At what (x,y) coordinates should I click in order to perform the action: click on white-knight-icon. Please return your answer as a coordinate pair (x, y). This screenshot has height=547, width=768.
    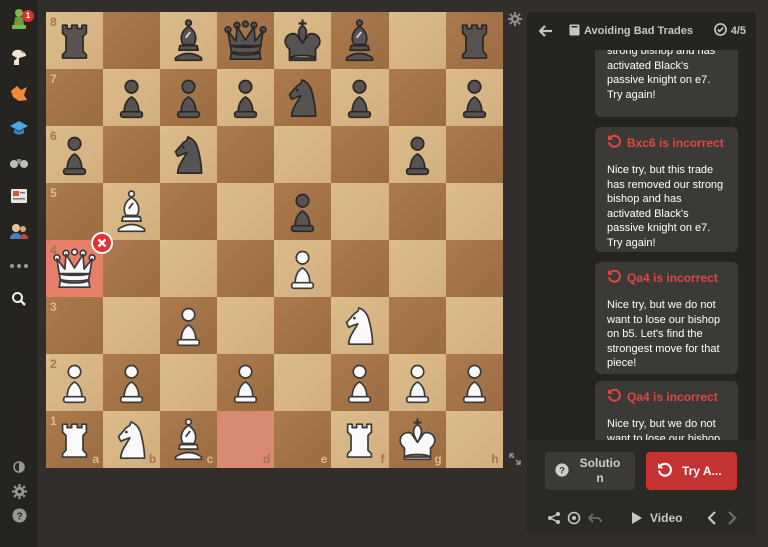
    Looking at the image, I should click on (359, 325).